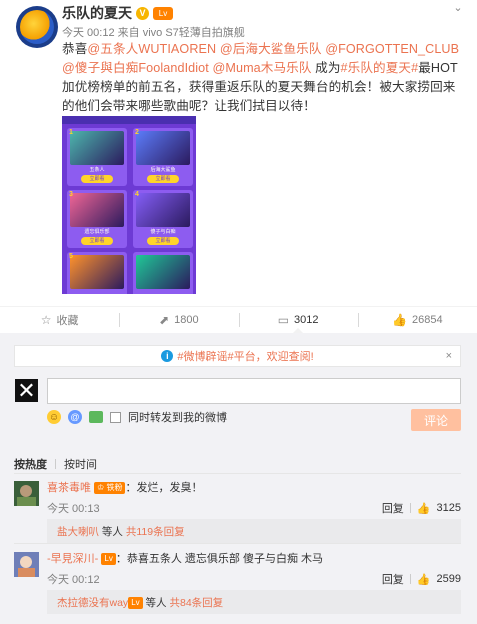  I want to click on emoji-icon: ☺, so click(54, 417).